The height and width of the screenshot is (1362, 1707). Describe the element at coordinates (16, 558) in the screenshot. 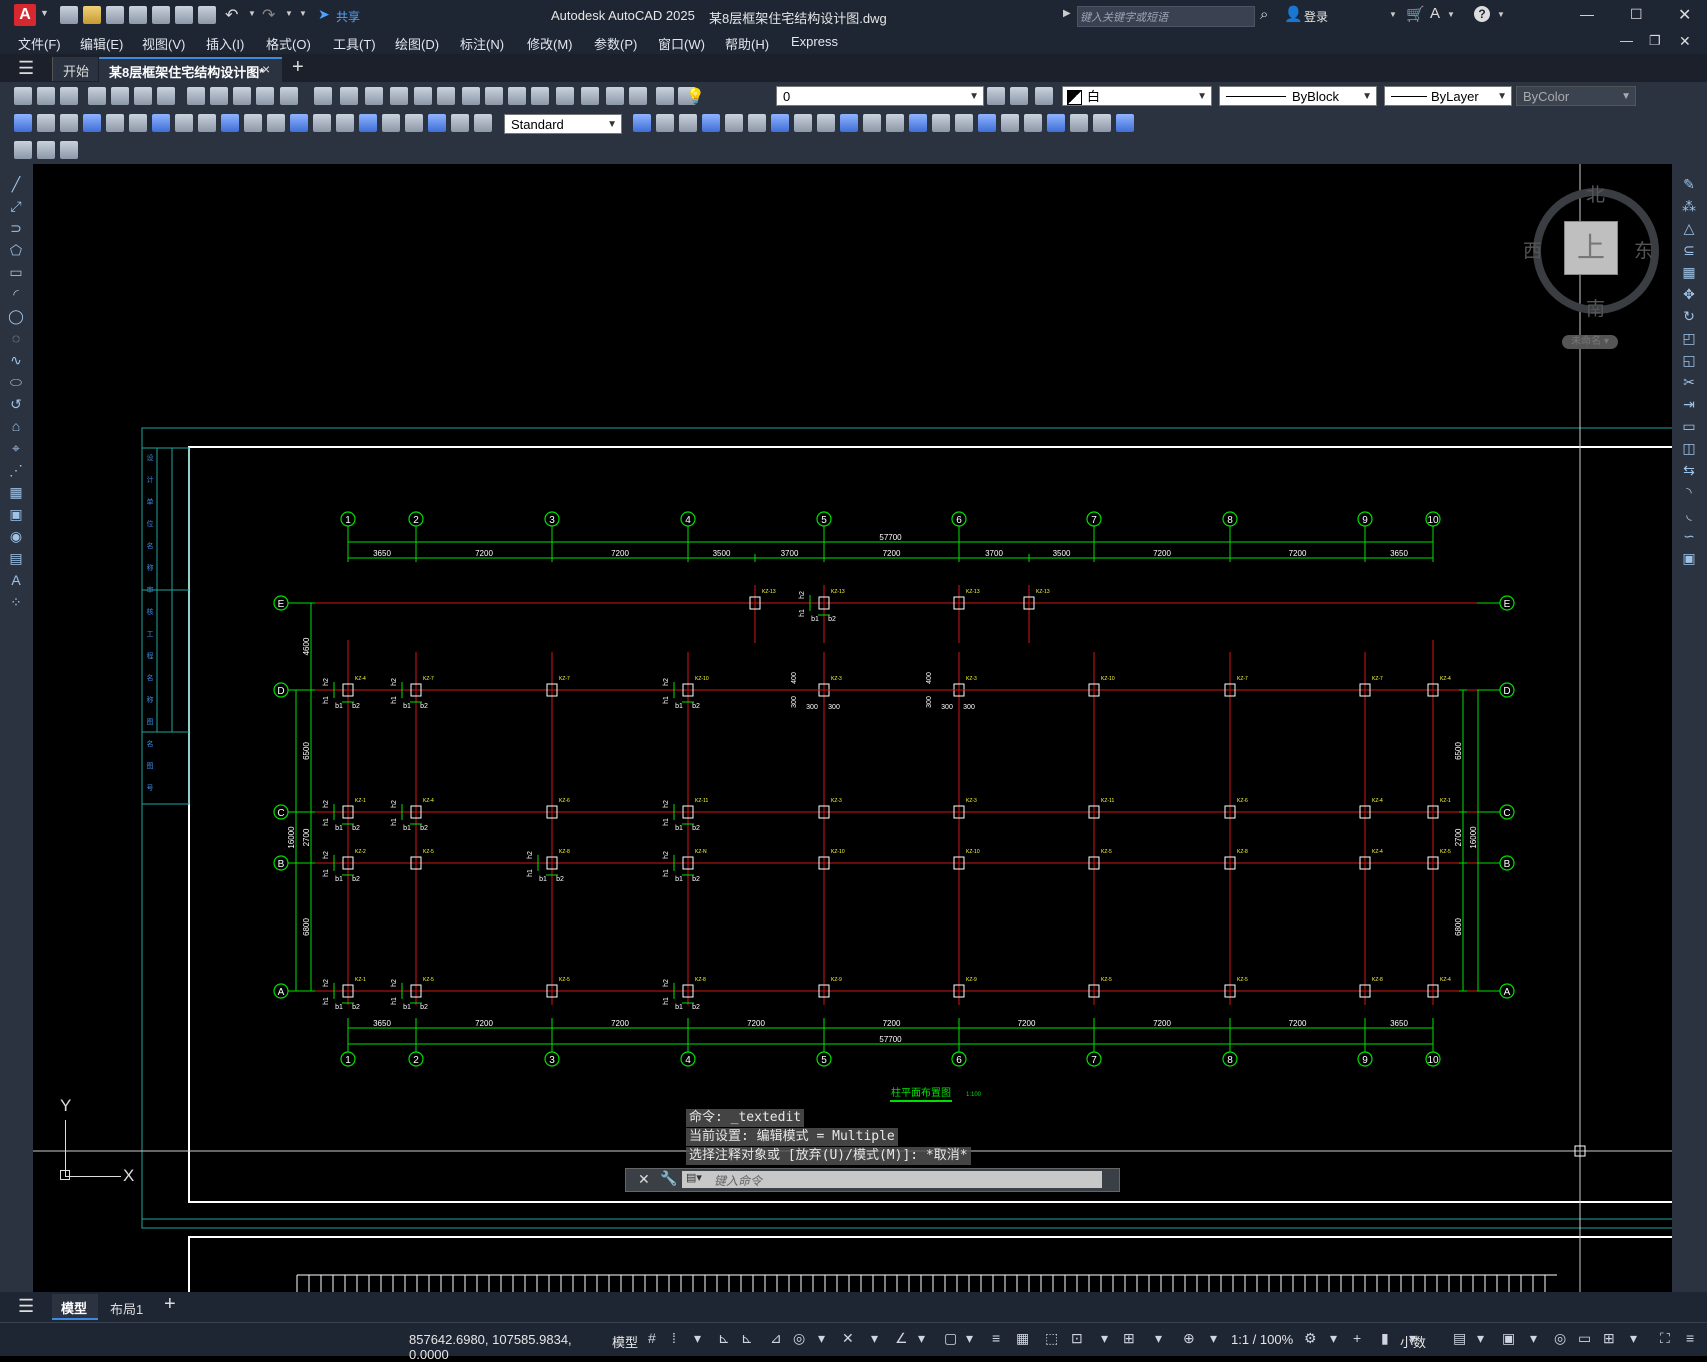

I see `draw-tool-18-icon: ▤` at that location.